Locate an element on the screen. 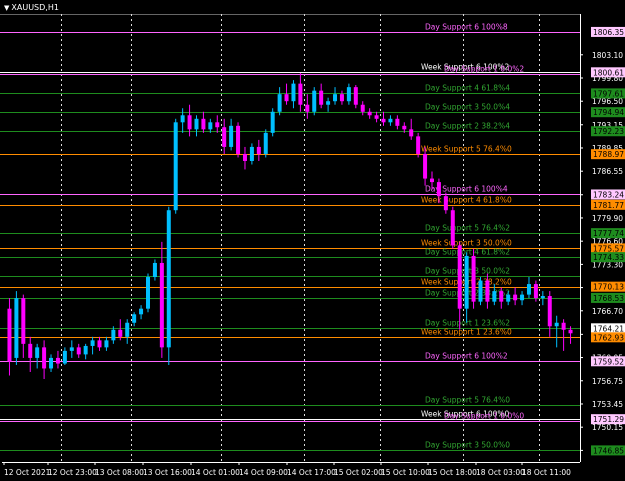  price-box-15: 1759.52 is located at coordinates (608, 361).